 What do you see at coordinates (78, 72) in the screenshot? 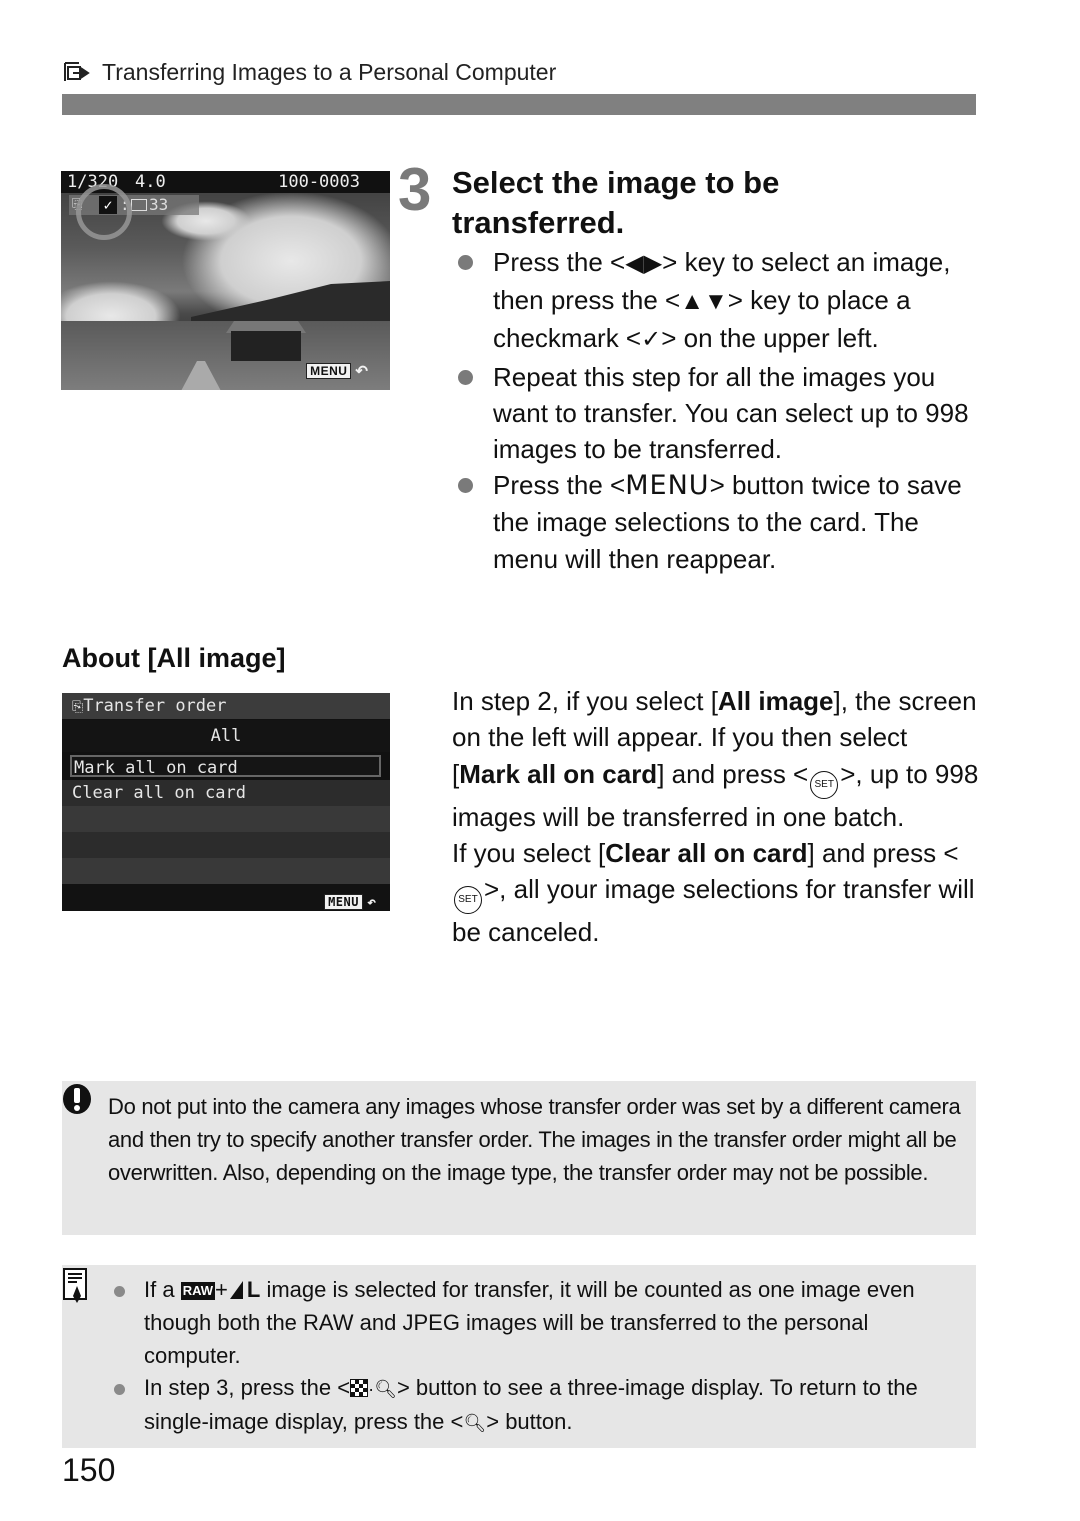
I see `transfer-icon` at bounding box center [78, 72].